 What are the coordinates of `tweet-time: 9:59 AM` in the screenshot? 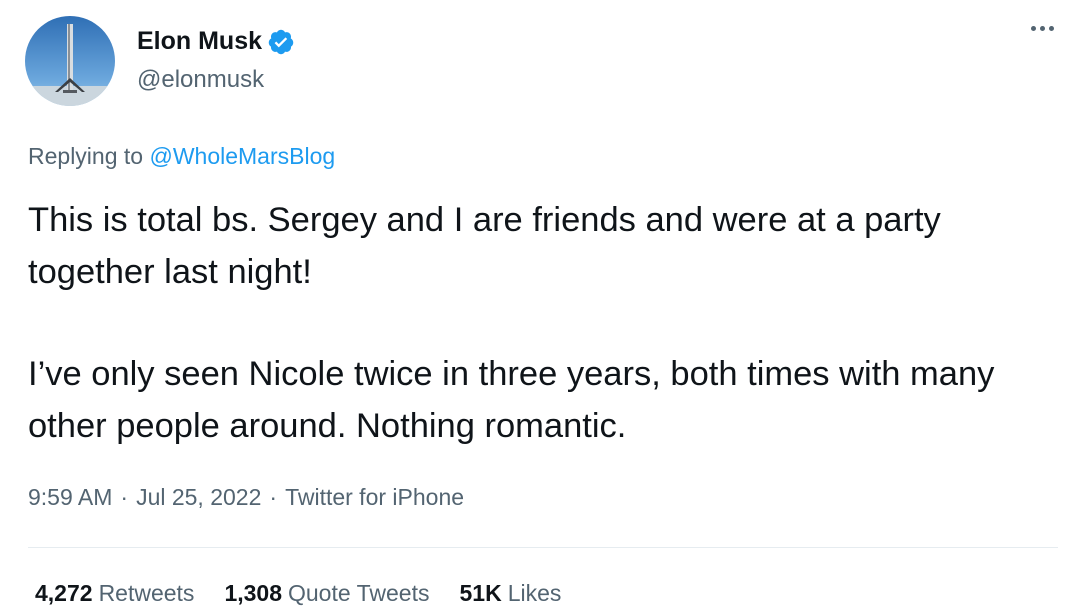 It's located at (70, 497).